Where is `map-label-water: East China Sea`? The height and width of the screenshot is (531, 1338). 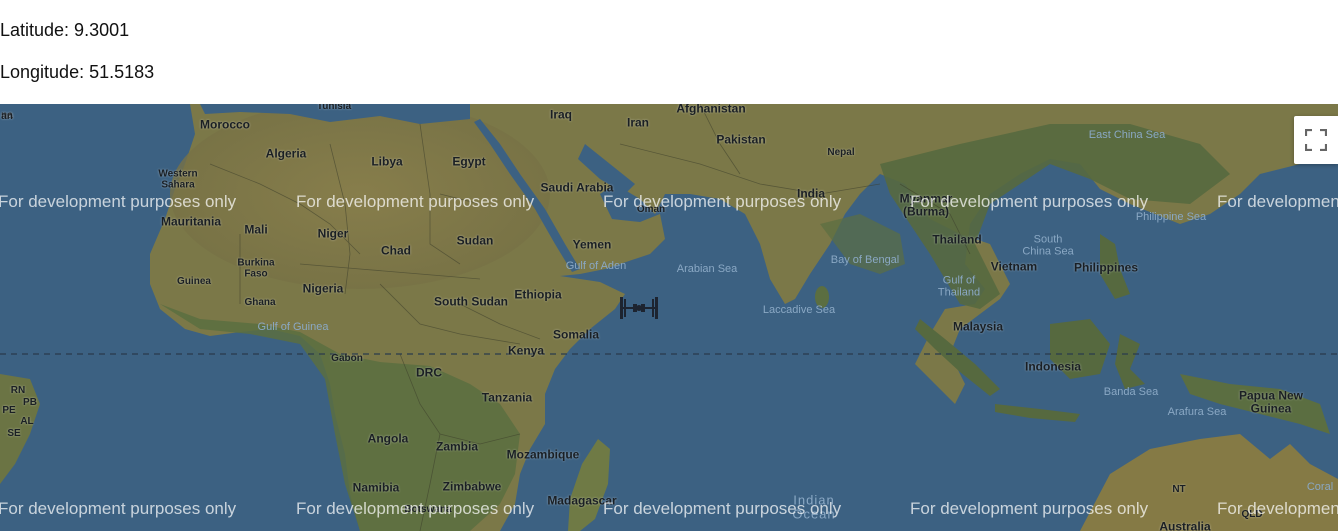
map-label-water: East China Sea is located at coordinates (1127, 135).